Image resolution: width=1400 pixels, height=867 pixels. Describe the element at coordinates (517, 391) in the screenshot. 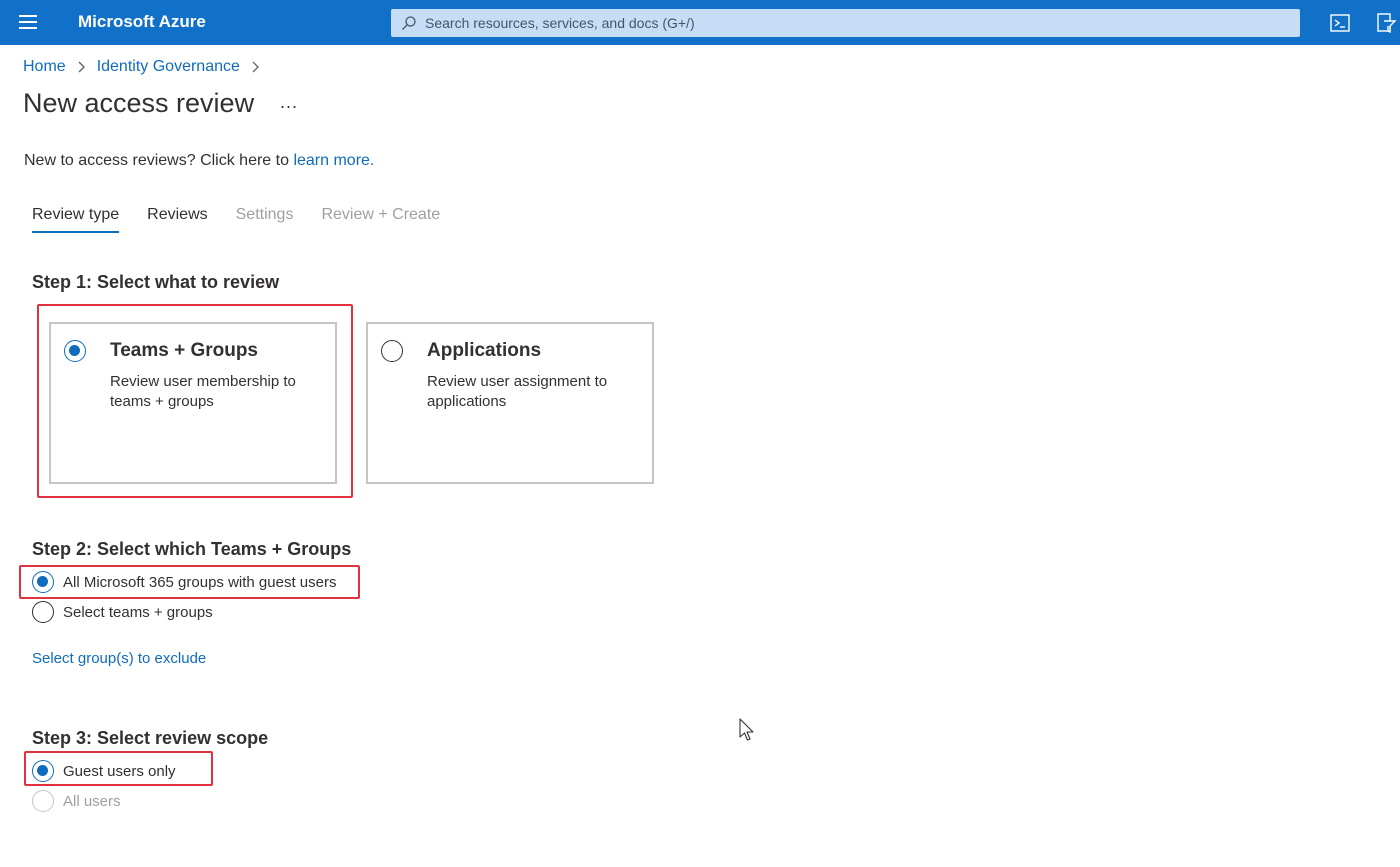

I see `card-description: Review user assignment to applications` at that location.